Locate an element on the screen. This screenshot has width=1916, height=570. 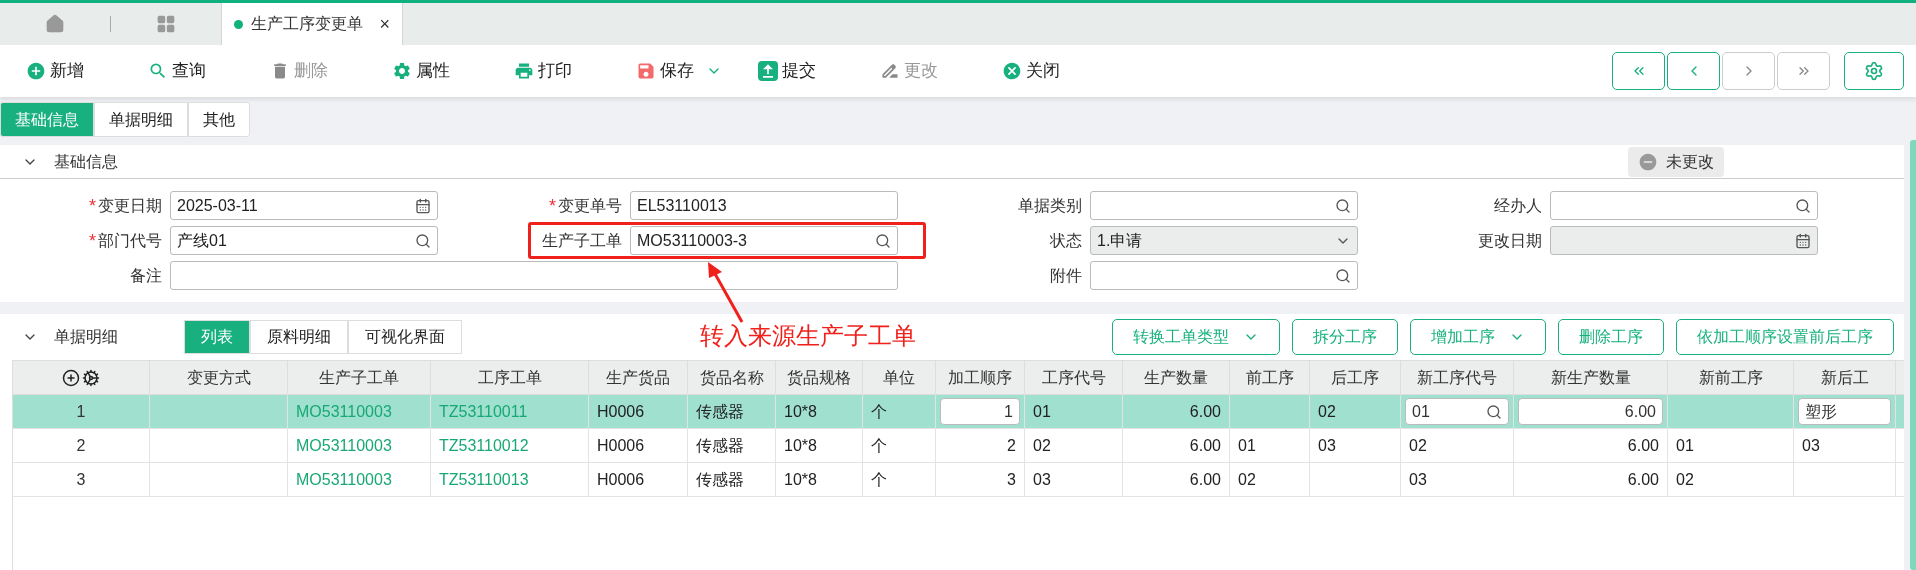
input-field: 2025-03-11 is located at coordinates (304, 205).